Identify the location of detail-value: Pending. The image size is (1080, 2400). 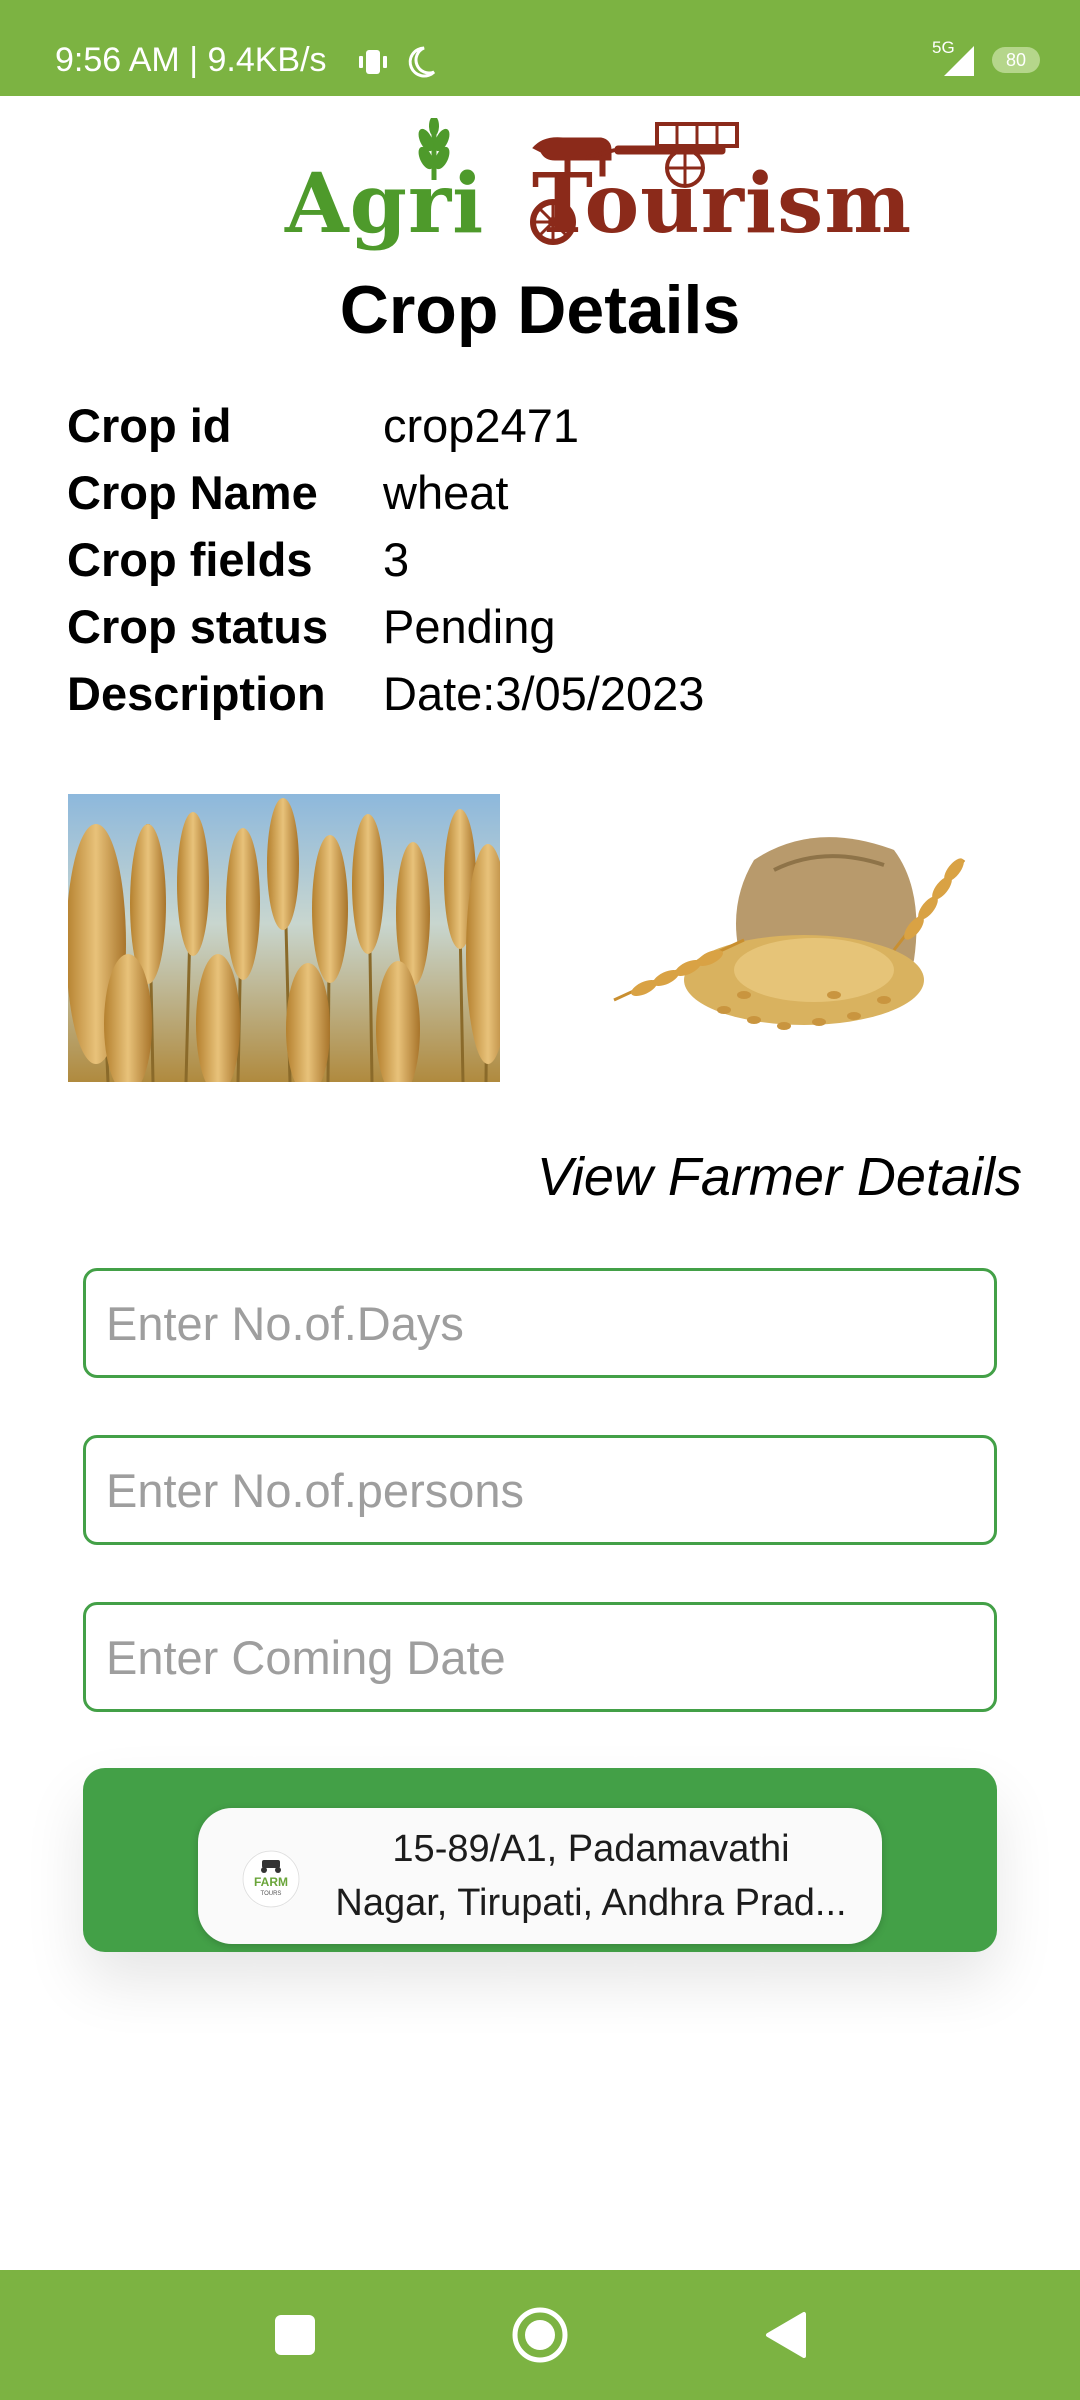
(469, 626).